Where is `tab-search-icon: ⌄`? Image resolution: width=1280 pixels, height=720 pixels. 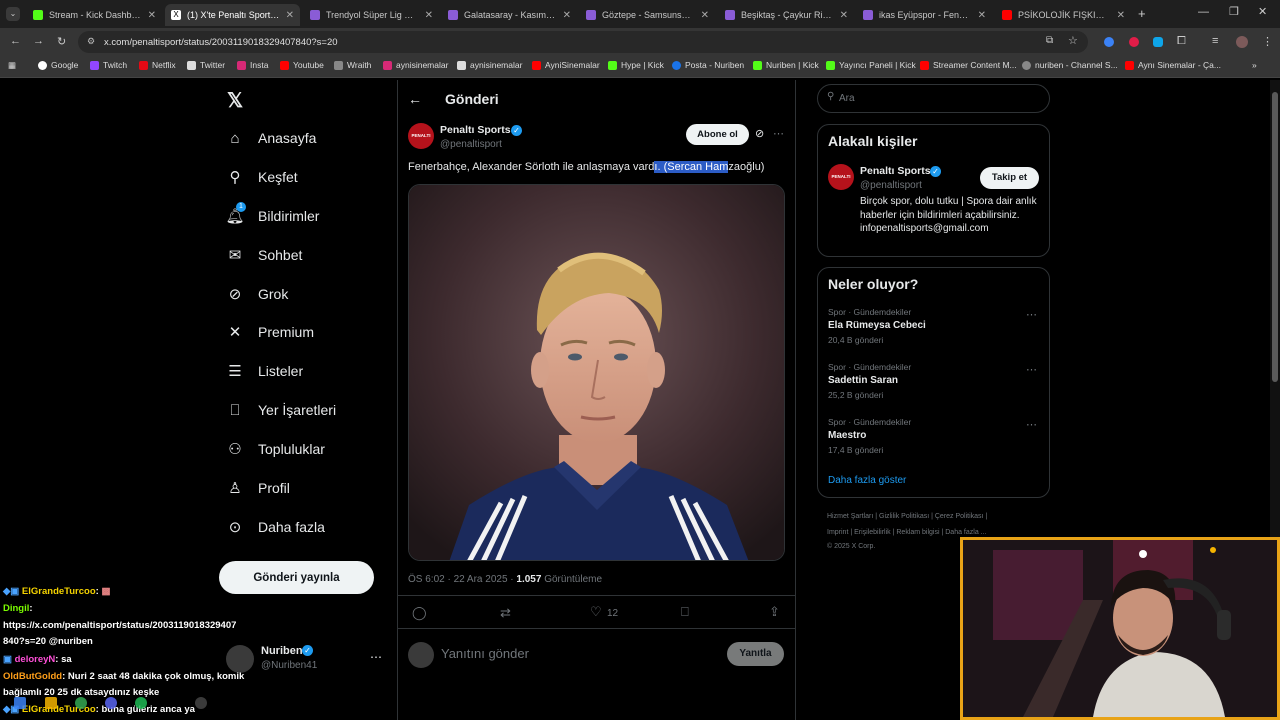 tab-search-icon: ⌄ is located at coordinates (13, 14).